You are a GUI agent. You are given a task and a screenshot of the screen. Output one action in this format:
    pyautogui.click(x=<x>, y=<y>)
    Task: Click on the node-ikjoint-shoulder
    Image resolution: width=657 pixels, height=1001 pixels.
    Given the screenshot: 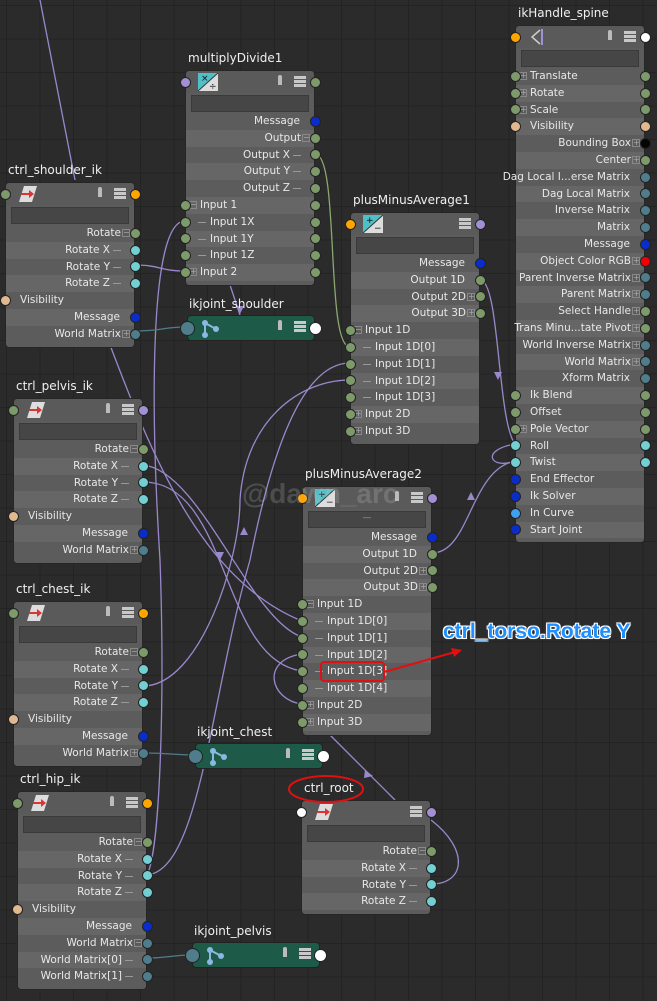 What is the action you would take?
    pyautogui.click(x=251, y=328)
    